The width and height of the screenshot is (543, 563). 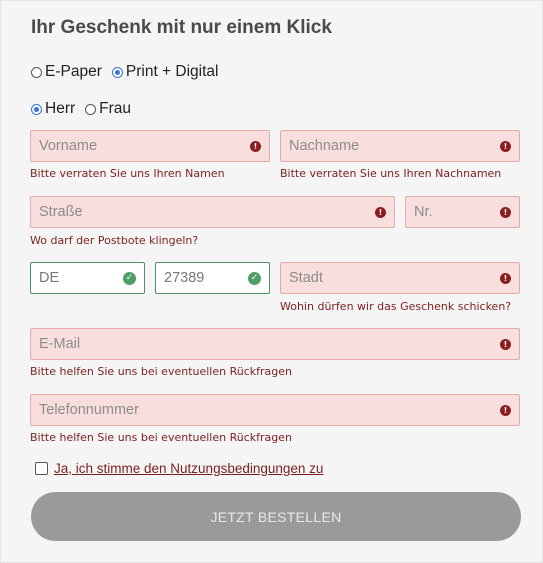 I want to click on email-field: E-Mail !, so click(x=275, y=344).